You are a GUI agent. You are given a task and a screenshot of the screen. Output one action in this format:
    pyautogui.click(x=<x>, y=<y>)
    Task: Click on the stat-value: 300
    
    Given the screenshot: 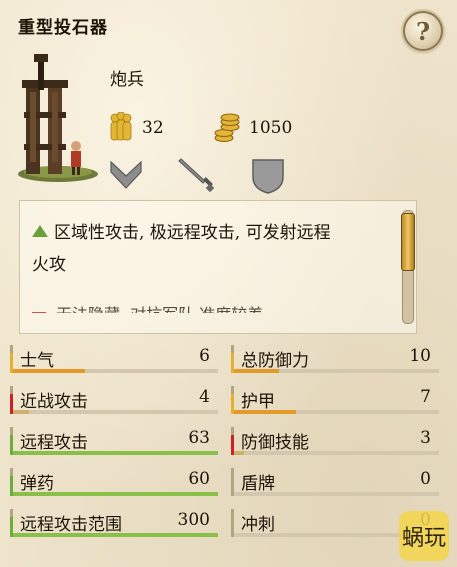 What is the action you would take?
    pyautogui.click(x=193, y=520)
    